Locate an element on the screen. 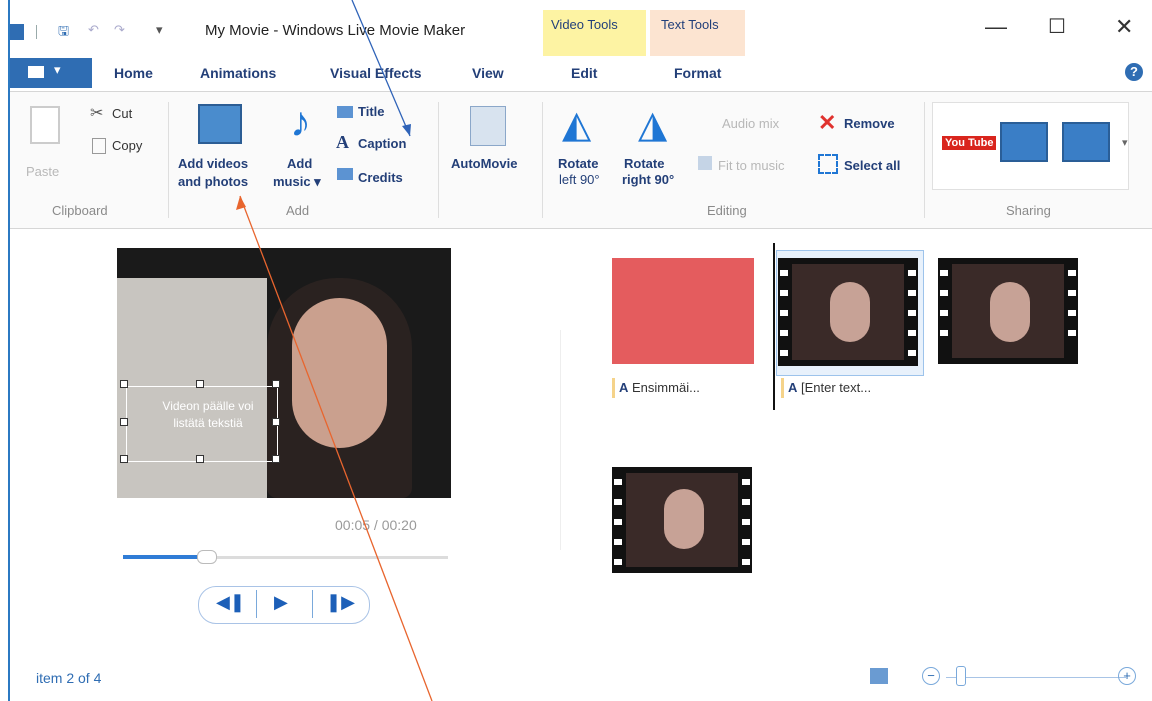 Image resolution: width=1152 pixels, height=701 pixels. arrow-head-blue is located at coordinates (406, 130).